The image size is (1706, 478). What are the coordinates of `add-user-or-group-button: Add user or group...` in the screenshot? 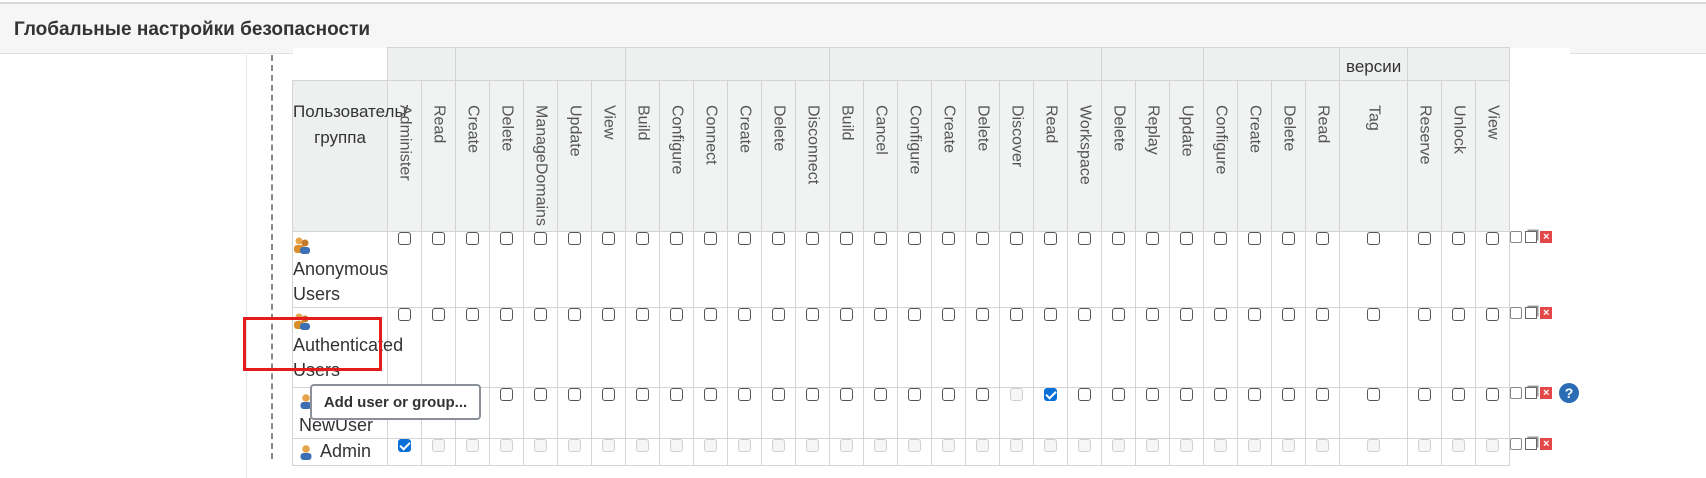 It's located at (395, 402).